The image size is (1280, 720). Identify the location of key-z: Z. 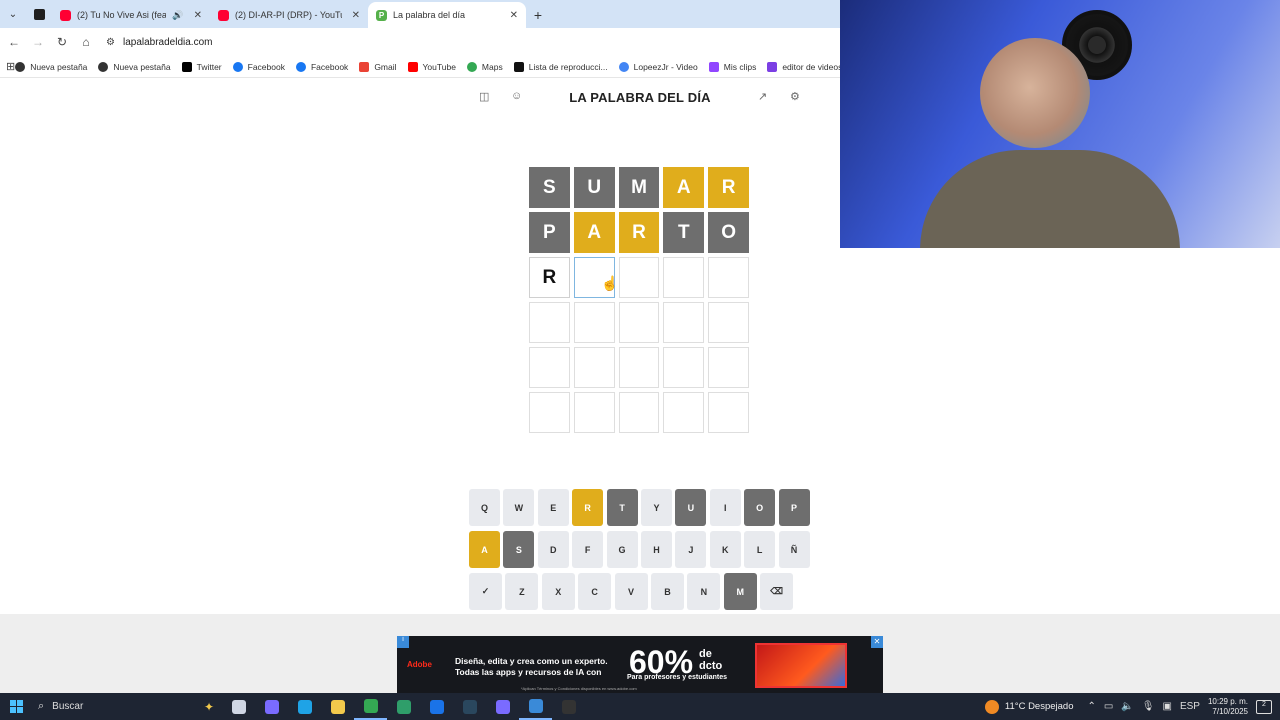
(522, 591).